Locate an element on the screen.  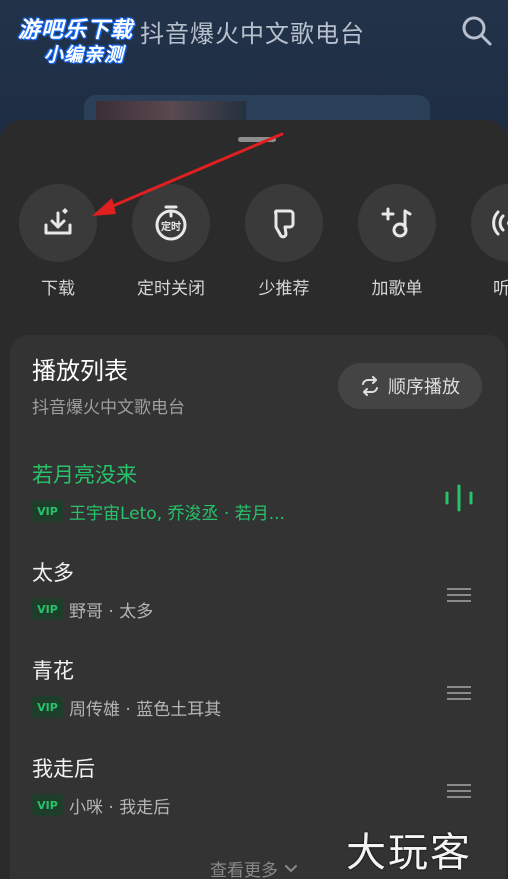
search-icon is located at coordinates (477, 31).